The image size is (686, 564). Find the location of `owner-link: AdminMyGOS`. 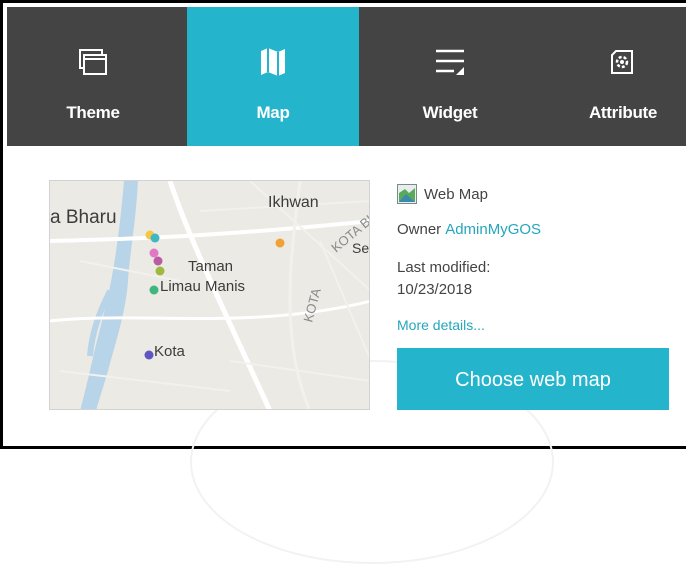

owner-link: AdminMyGOS is located at coordinates (493, 229).